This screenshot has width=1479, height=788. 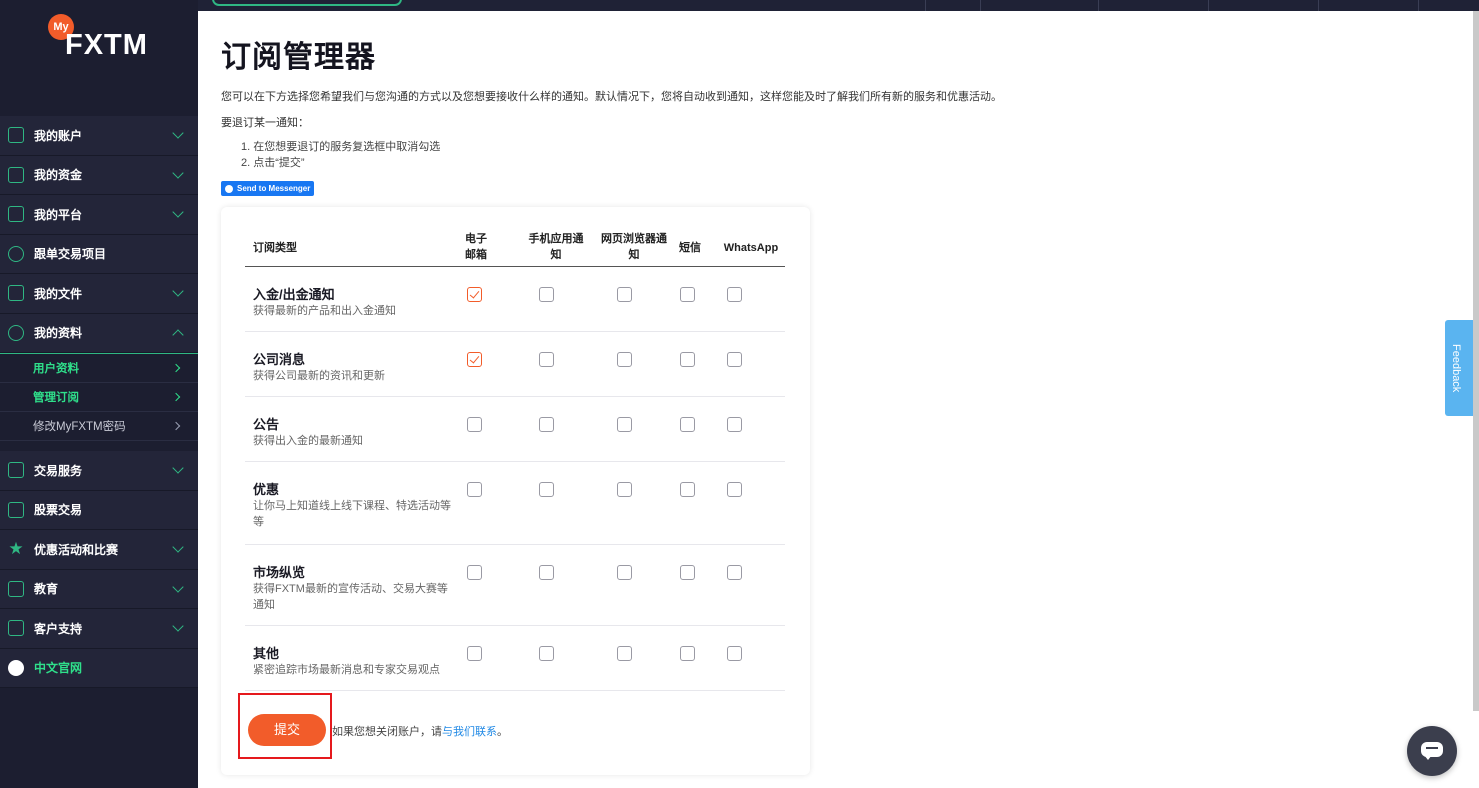 I want to click on sidebar-item-trading-services: 交易服务, so click(x=99, y=471).